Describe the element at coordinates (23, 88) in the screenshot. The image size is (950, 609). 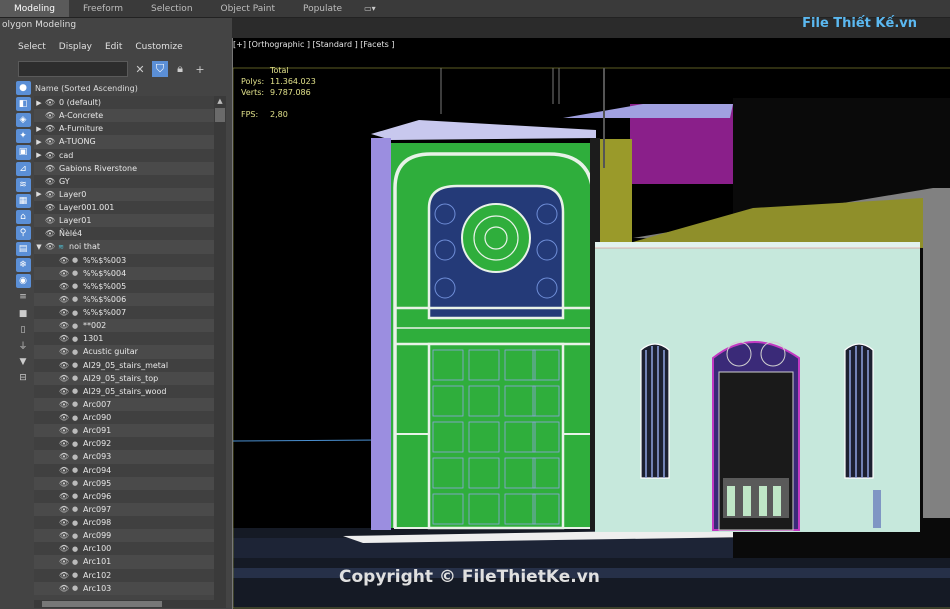
I see `display-all-icon: ●` at that location.